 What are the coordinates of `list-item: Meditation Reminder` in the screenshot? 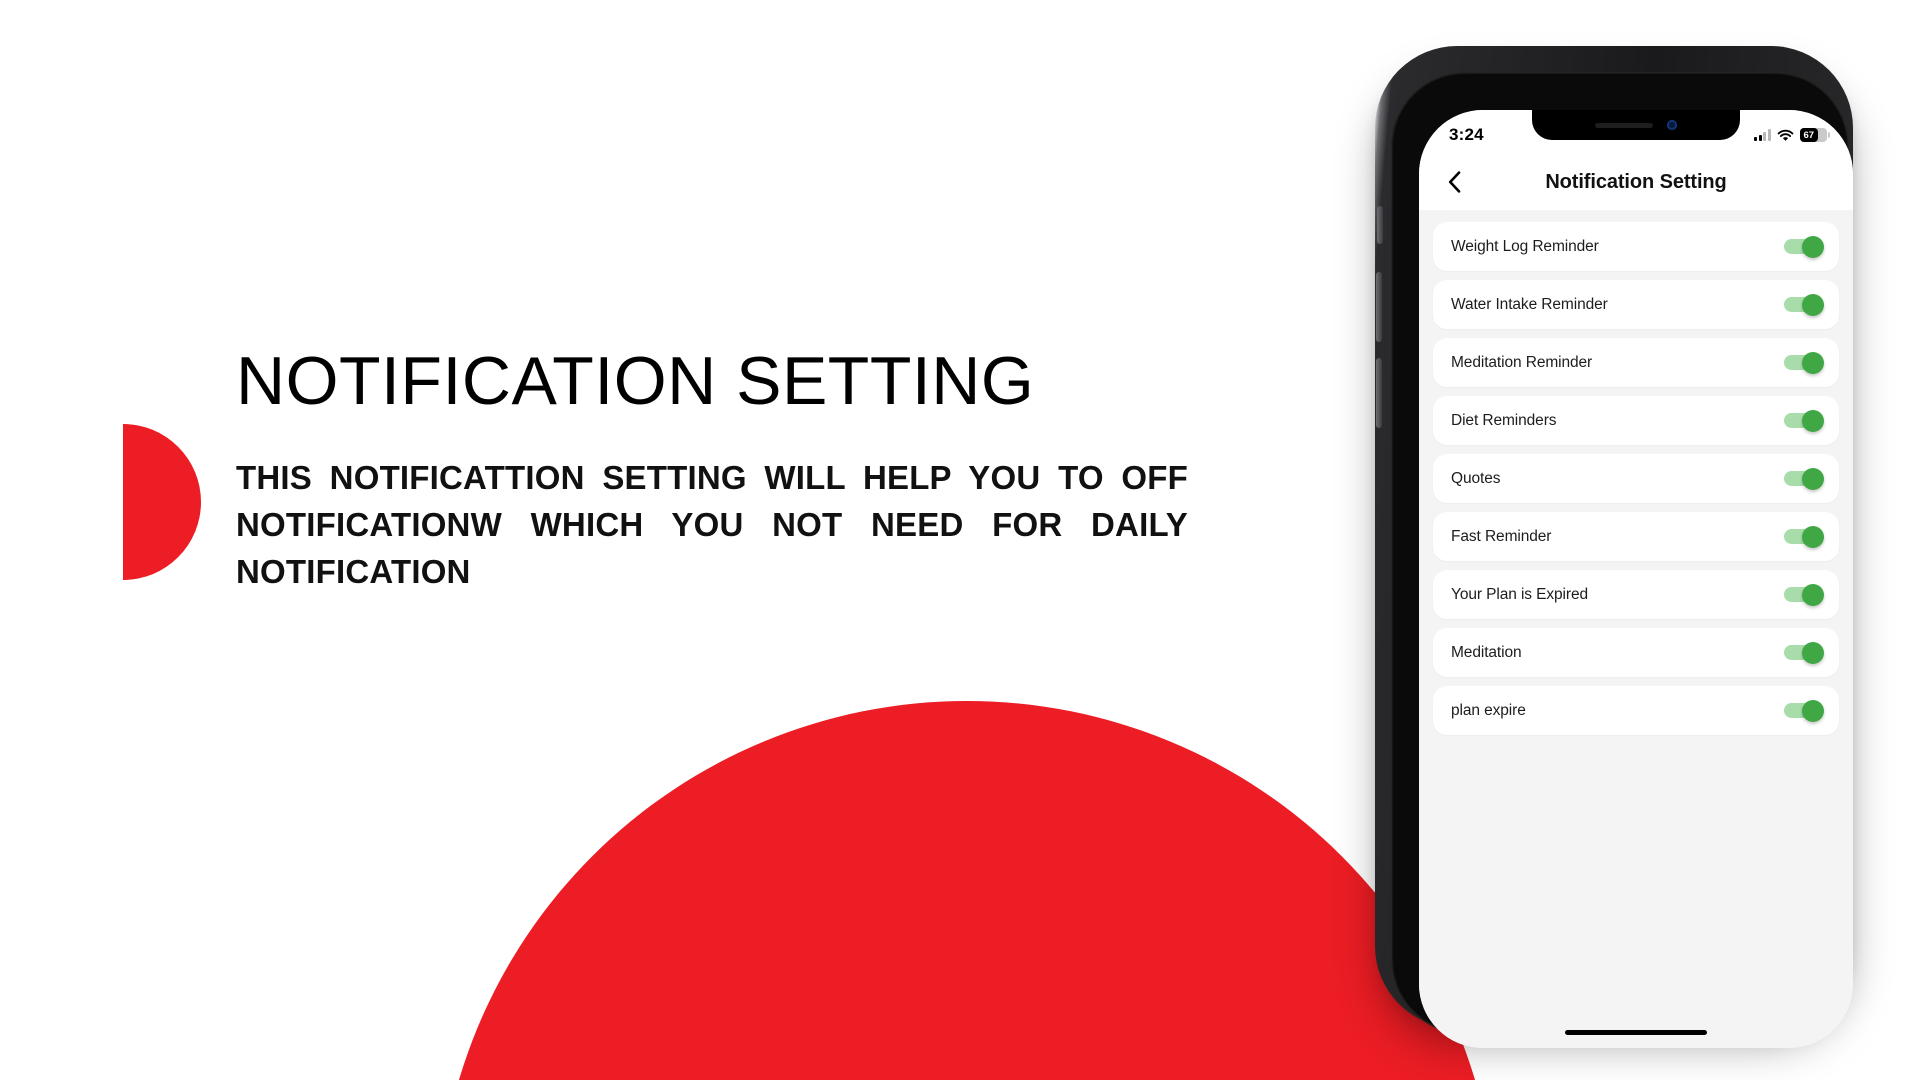 It's located at (1636, 362).